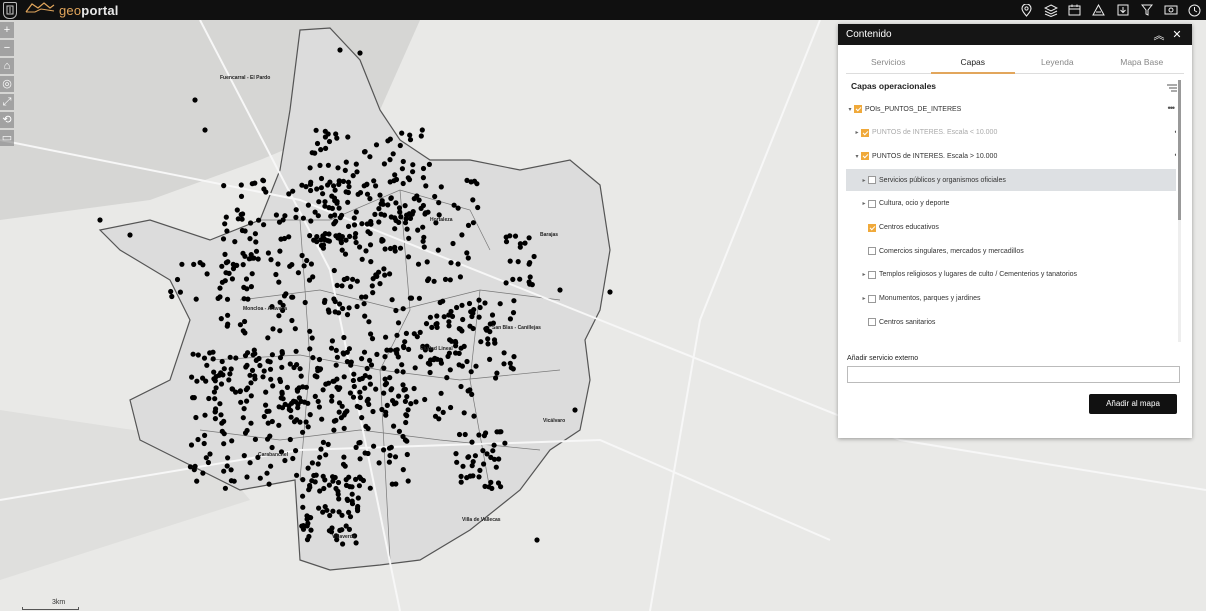 The width and height of the screenshot is (1206, 611). I want to click on filter-icon, so click(1146, 10).